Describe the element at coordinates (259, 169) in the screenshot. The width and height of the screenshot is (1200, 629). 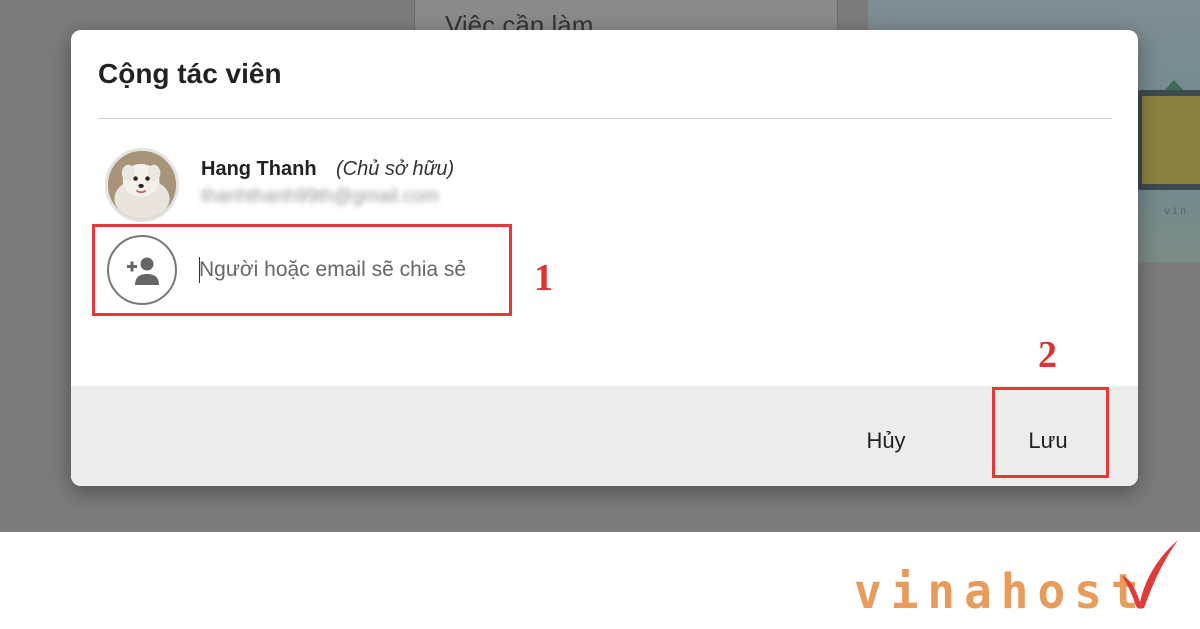
I see `owner-name: Hang Thanh` at that location.